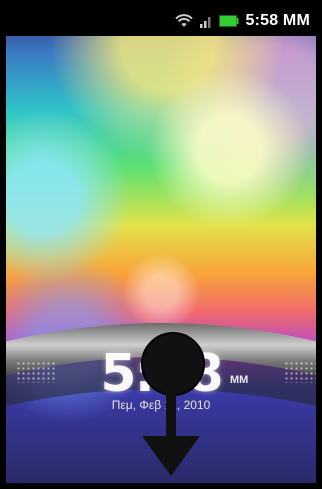  I want to click on wifi-icon, so click(184, 21).